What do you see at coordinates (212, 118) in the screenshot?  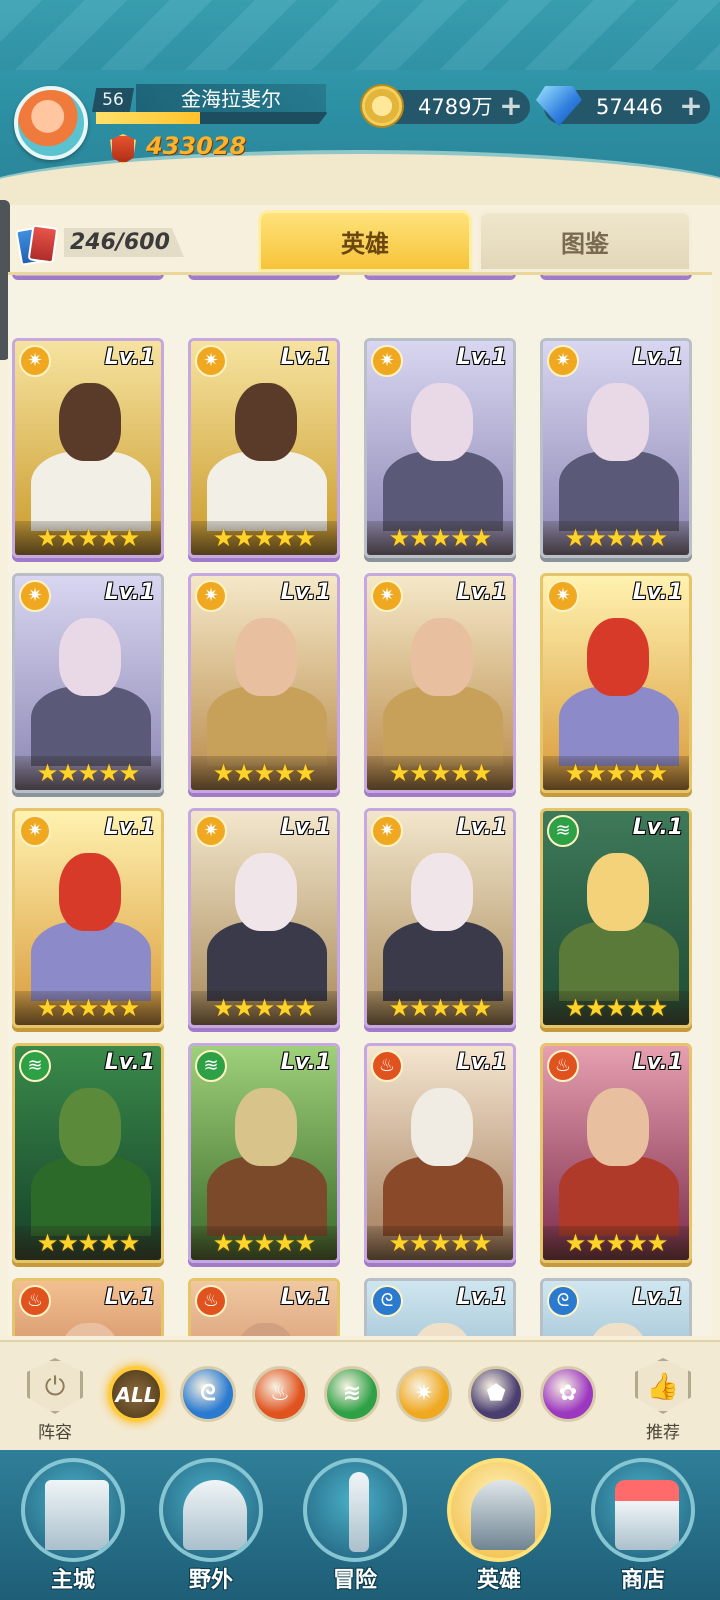 I see `xp-bar` at bounding box center [212, 118].